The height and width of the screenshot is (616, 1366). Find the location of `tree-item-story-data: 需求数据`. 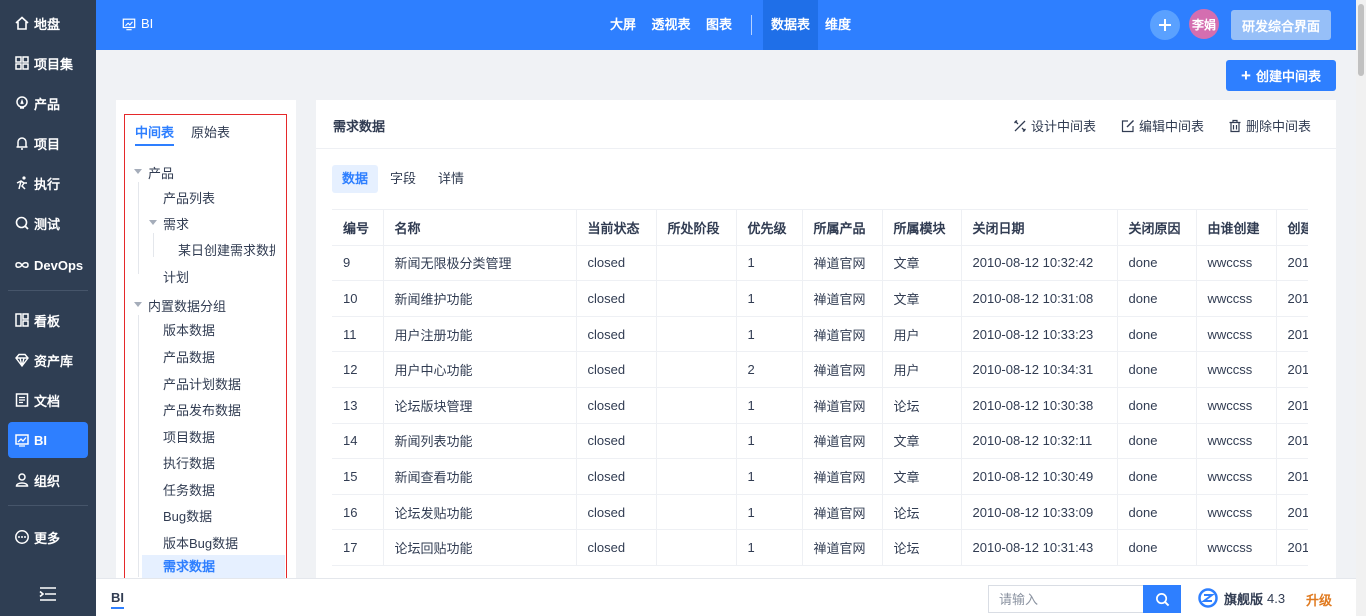

tree-item-story-data: 需求数据 is located at coordinates (213, 566).